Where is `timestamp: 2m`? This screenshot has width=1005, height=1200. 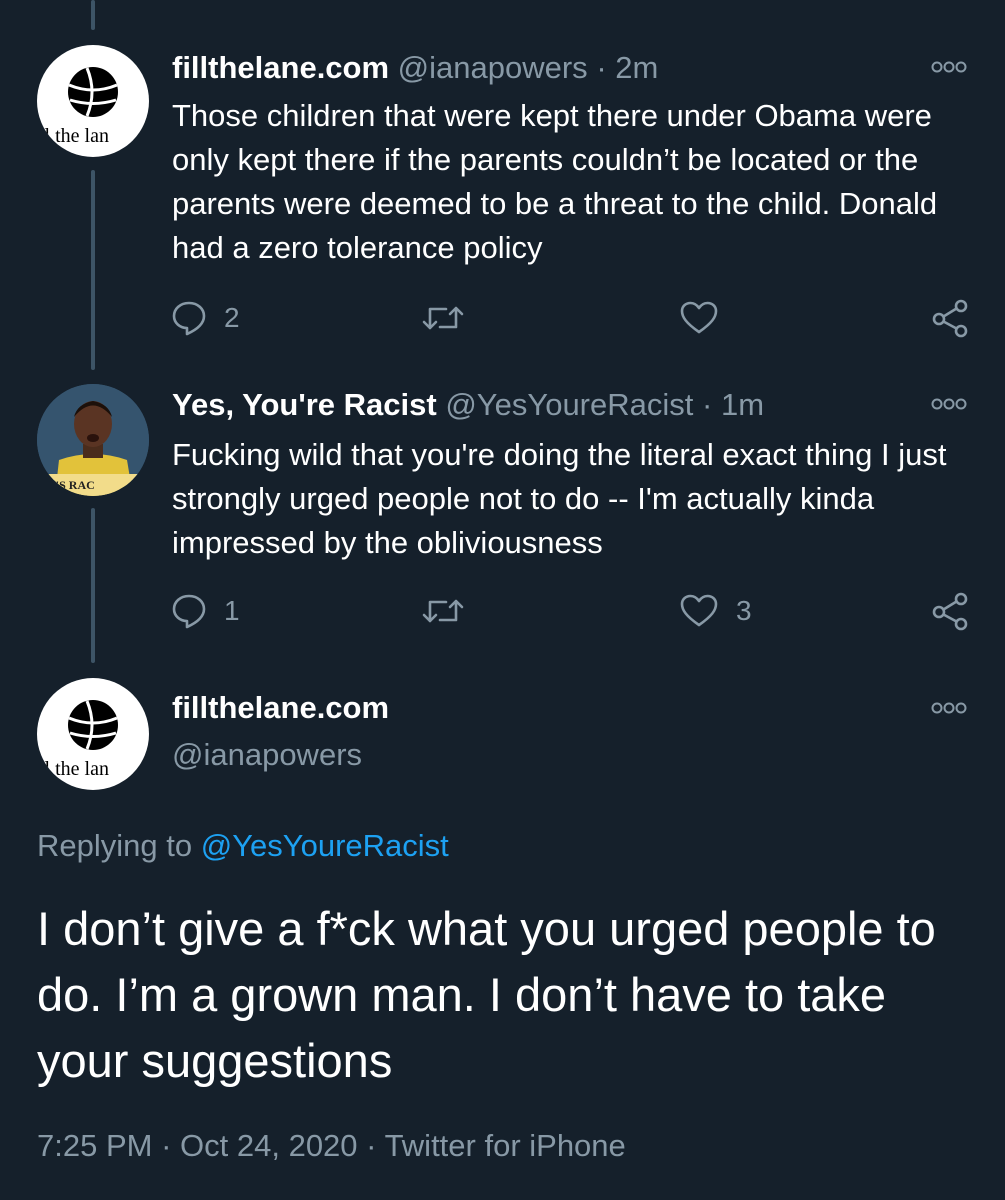 timestamp: 2m is located at coordinates (636, 67).